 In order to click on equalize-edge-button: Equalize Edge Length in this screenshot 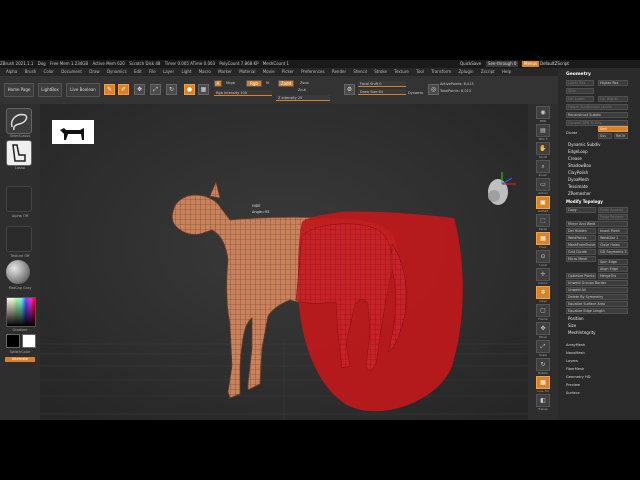, I will do `click(597, 311)`.